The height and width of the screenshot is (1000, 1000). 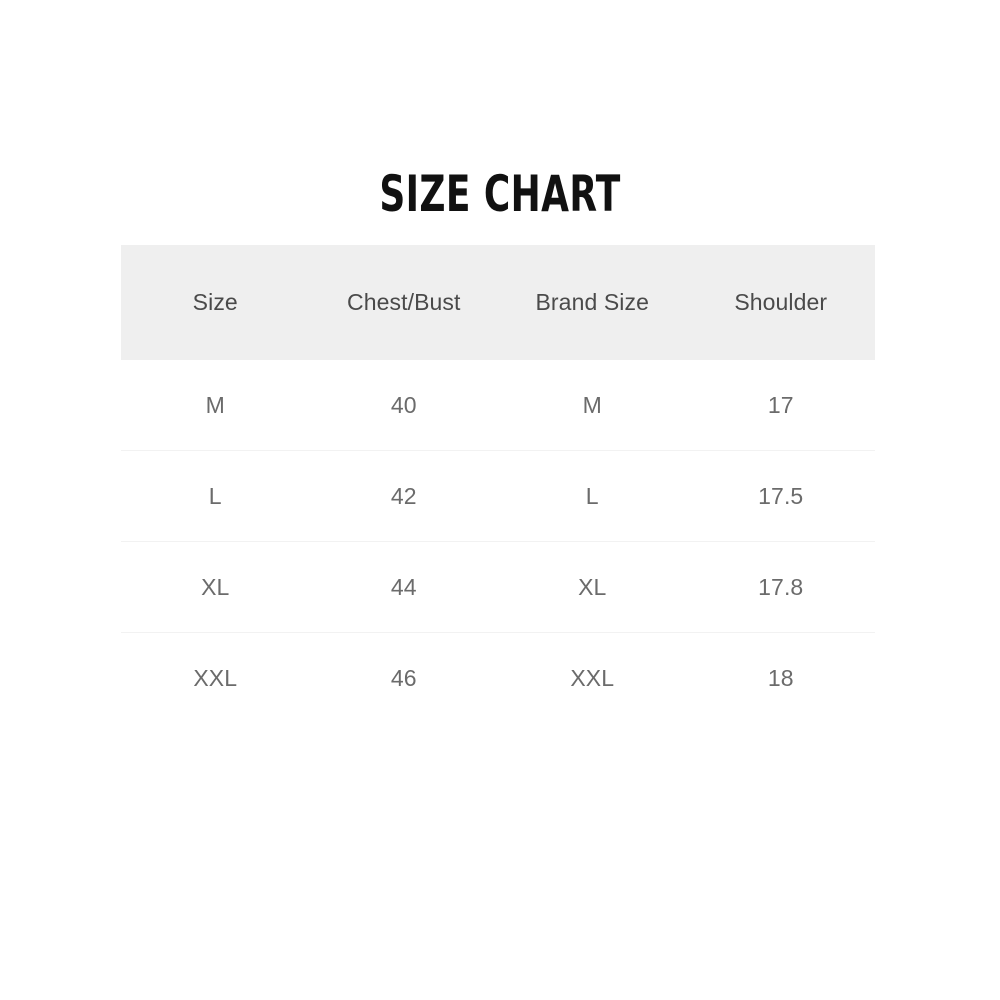 I want to click on table-header: Size Chest/Bust Brand Size Shoulder, so click(x=498, y=302).